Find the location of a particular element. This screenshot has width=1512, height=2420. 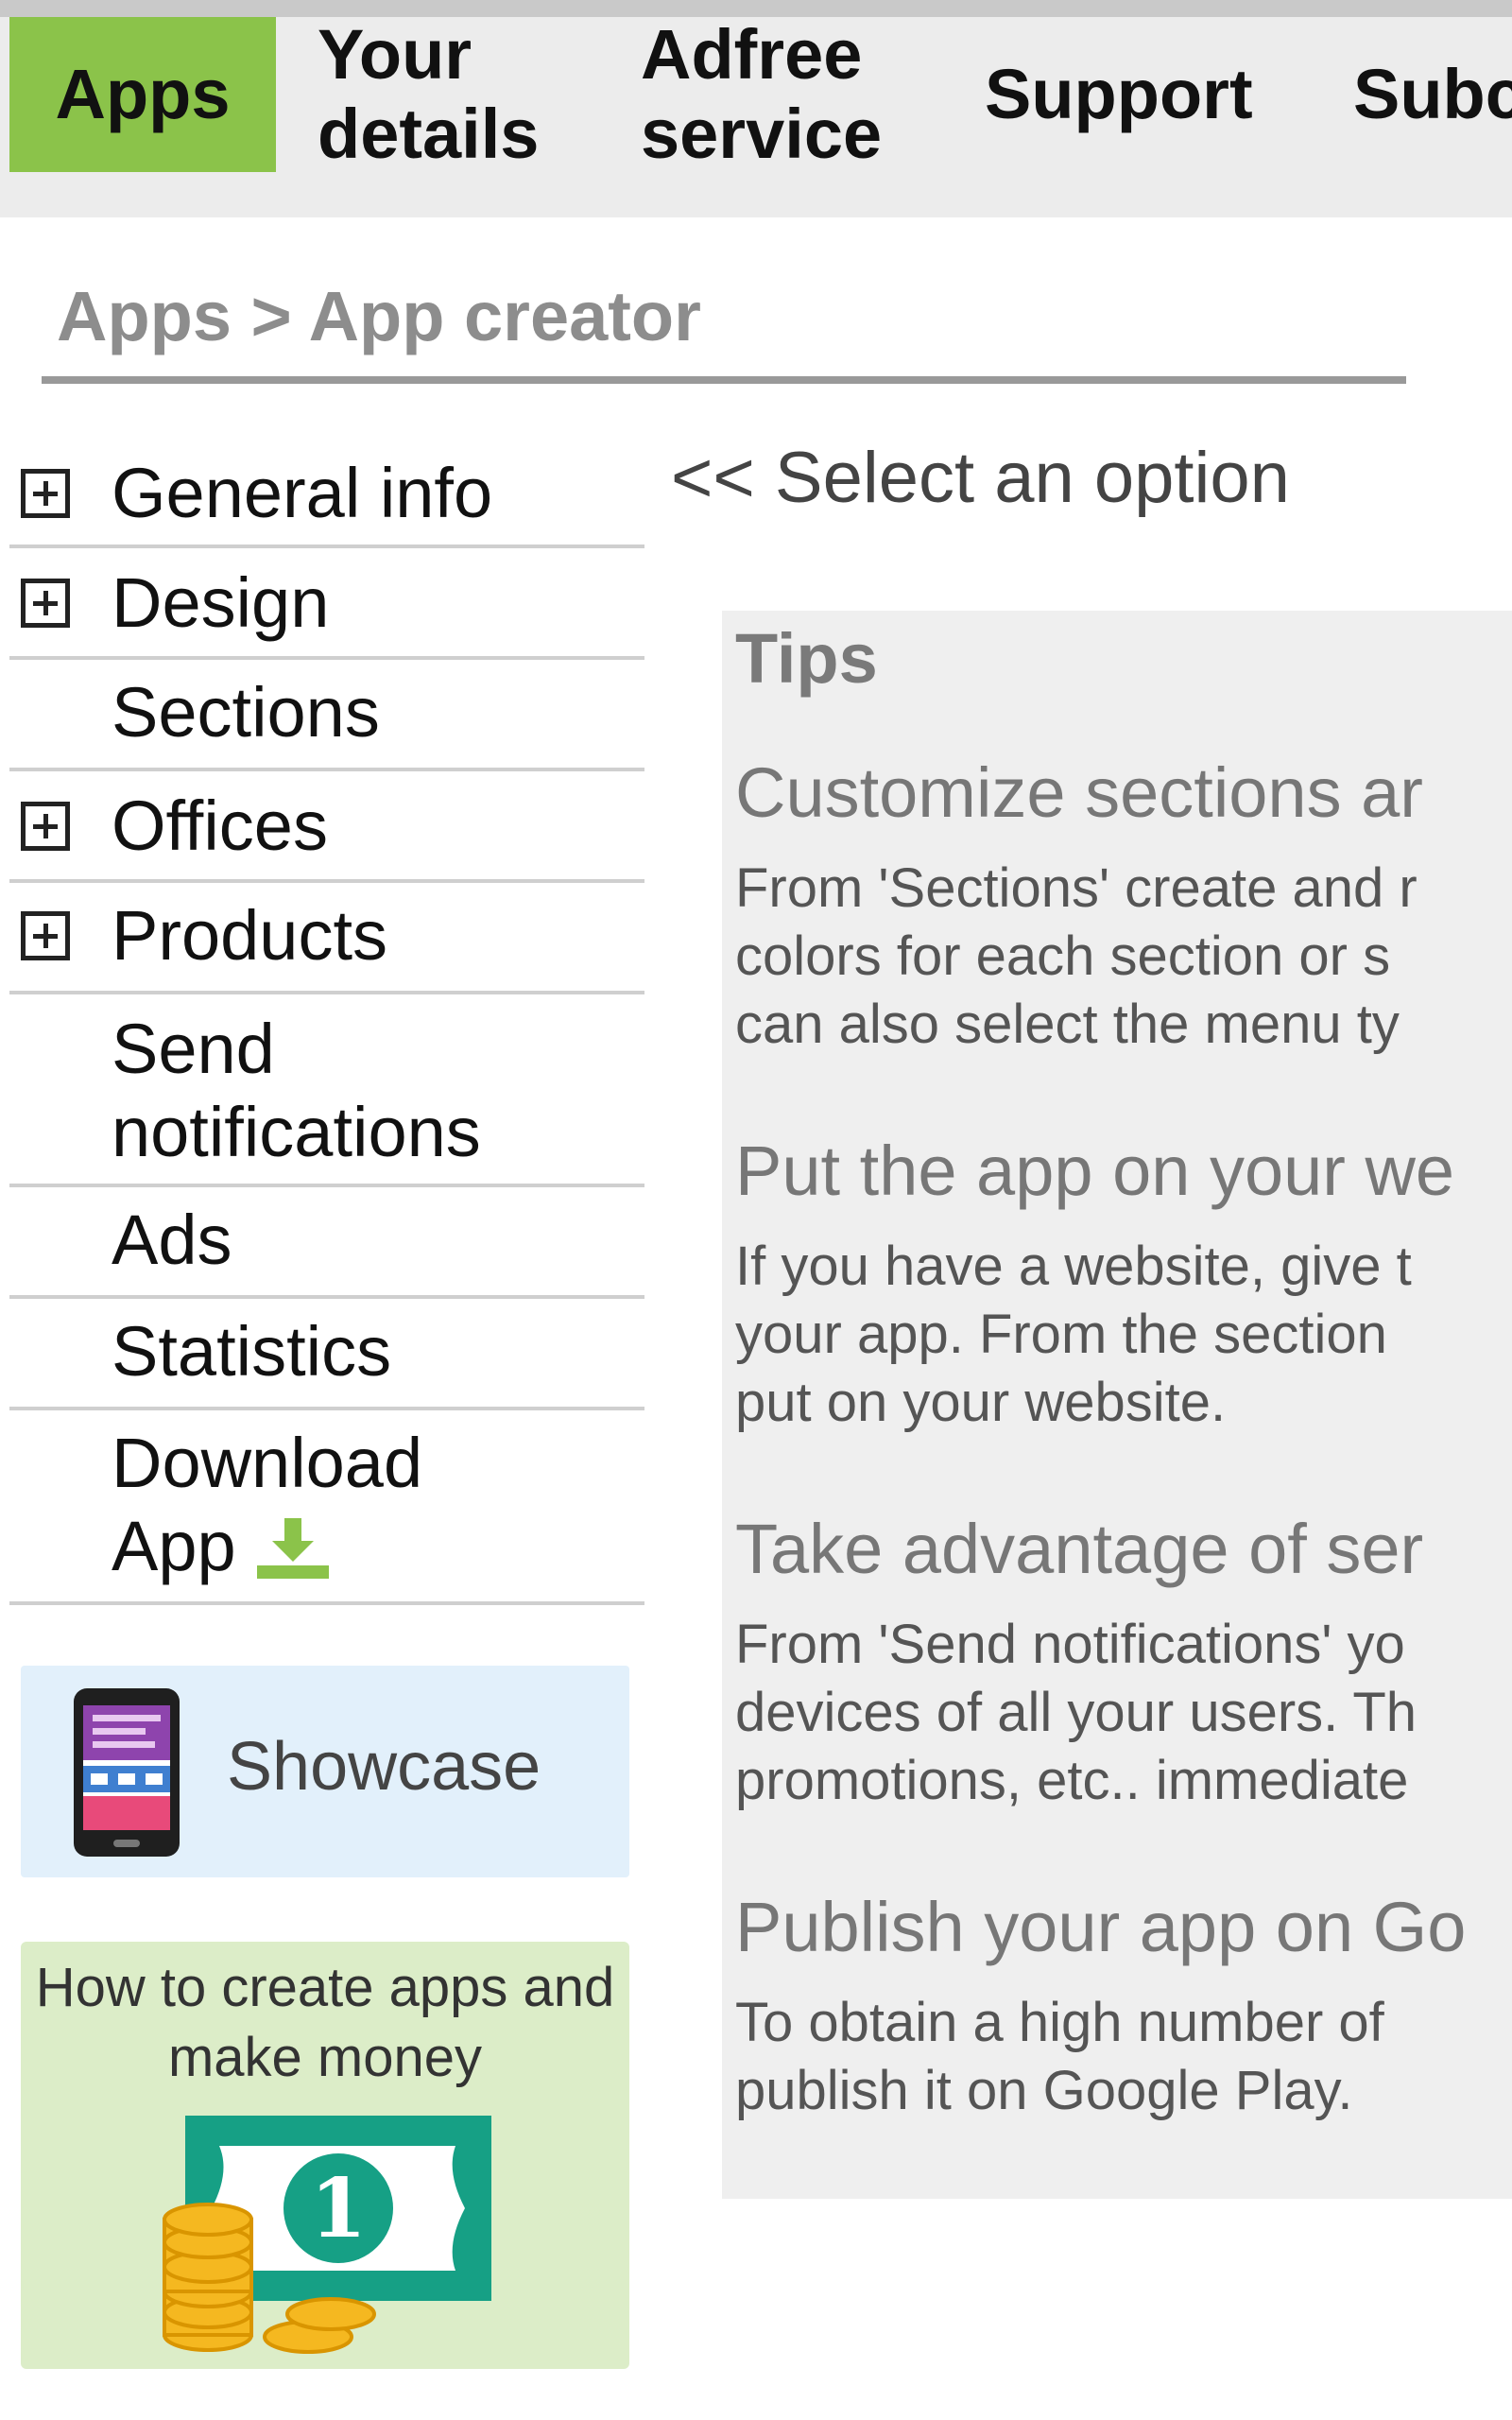

nav-tab-your-details: Your details is located at coordinates (455, 95).